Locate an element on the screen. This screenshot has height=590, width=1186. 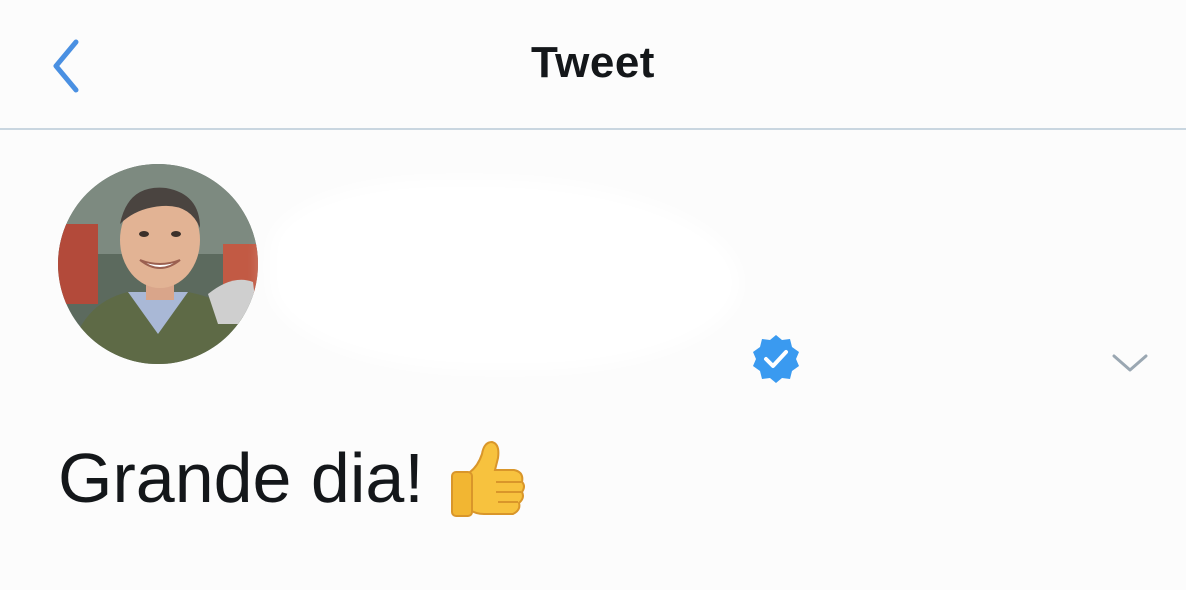
profile-photo is located at coordinates (158, 264).